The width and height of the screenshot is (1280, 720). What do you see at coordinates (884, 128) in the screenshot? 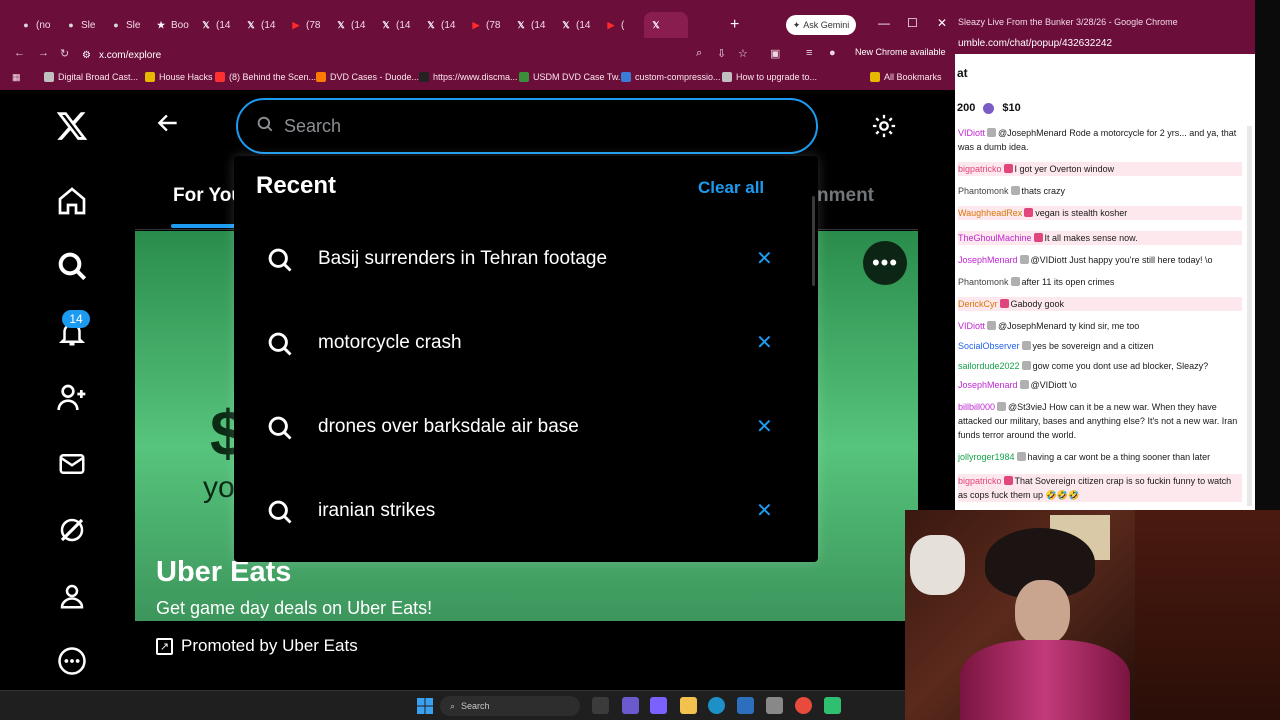
I see `settings-gear-icon` at bounding box center [884, 128].